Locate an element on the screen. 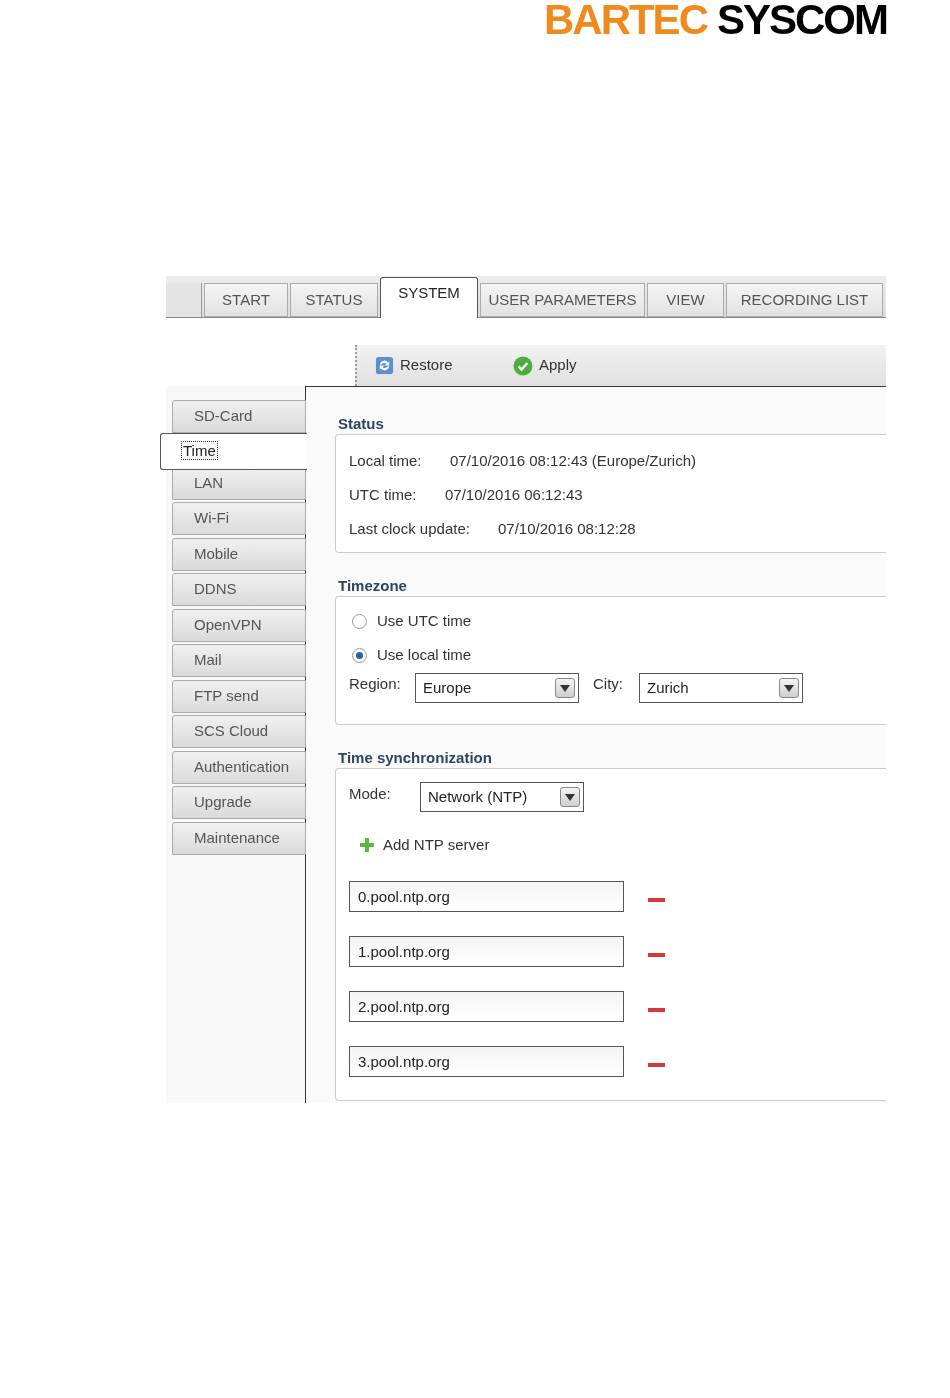 This screenshot has height=1398, width=950. section-title: Timezone is located at coordinates (372, 585).